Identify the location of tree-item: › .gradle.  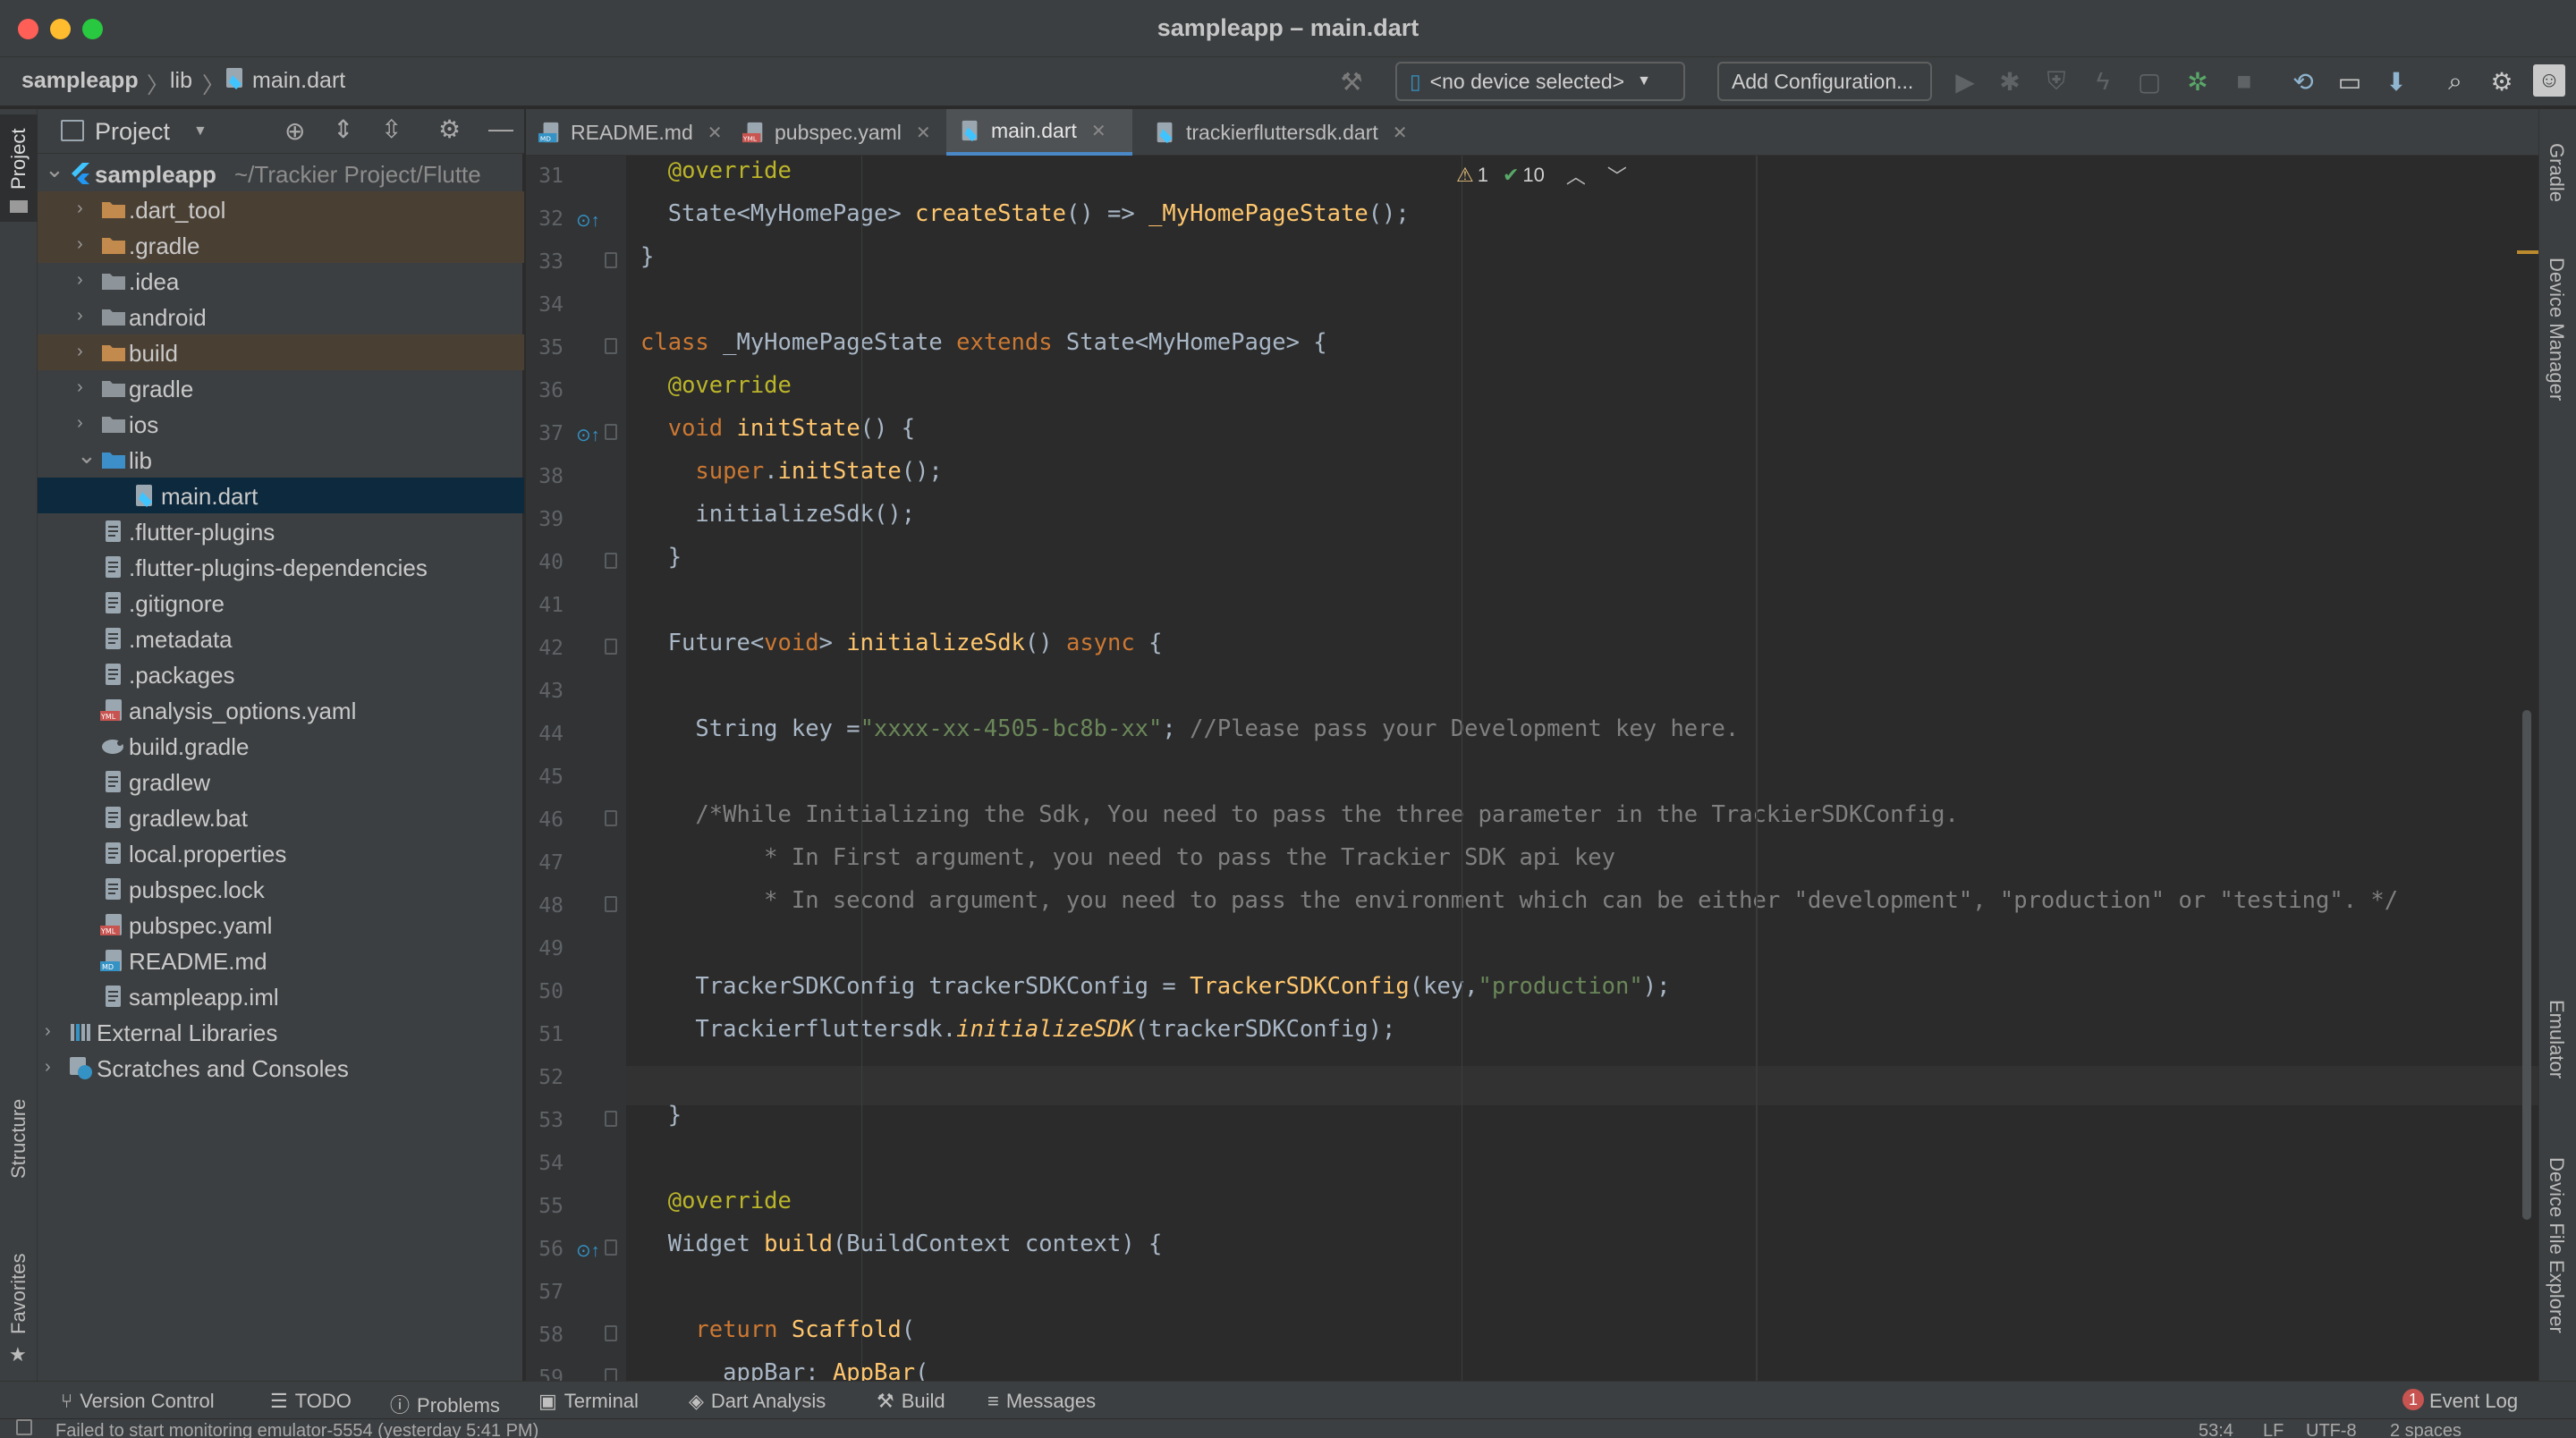
(281, 245).